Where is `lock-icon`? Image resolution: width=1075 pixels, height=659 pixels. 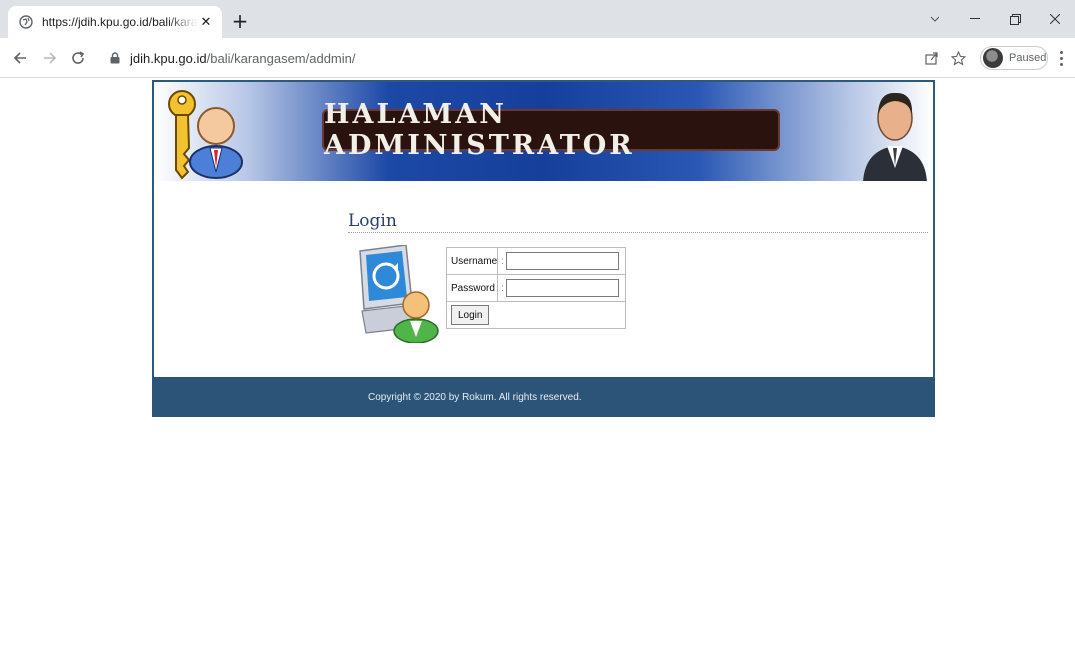
lock-icon is located at coordinates (115, 58).